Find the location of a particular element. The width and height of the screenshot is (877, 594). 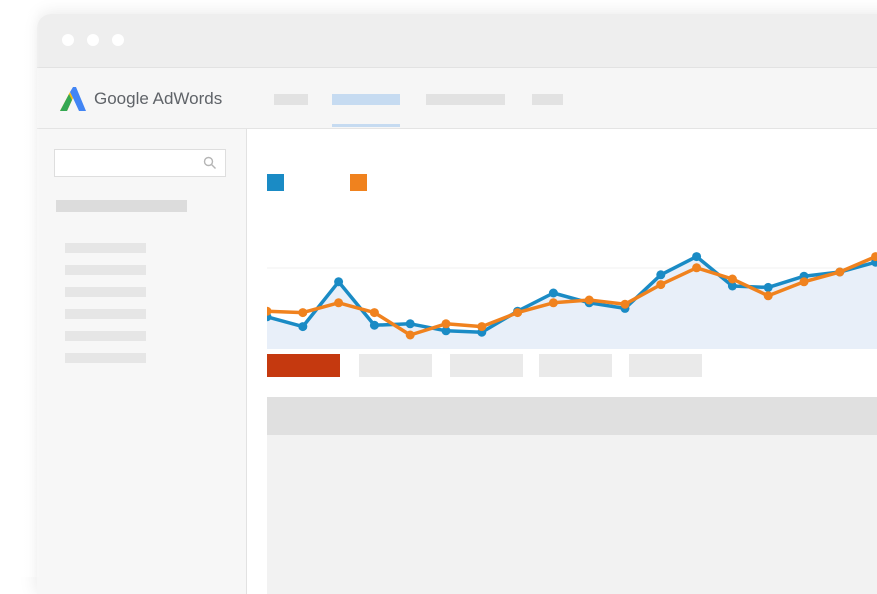

edge-fade is located at coordinates (20, 288).